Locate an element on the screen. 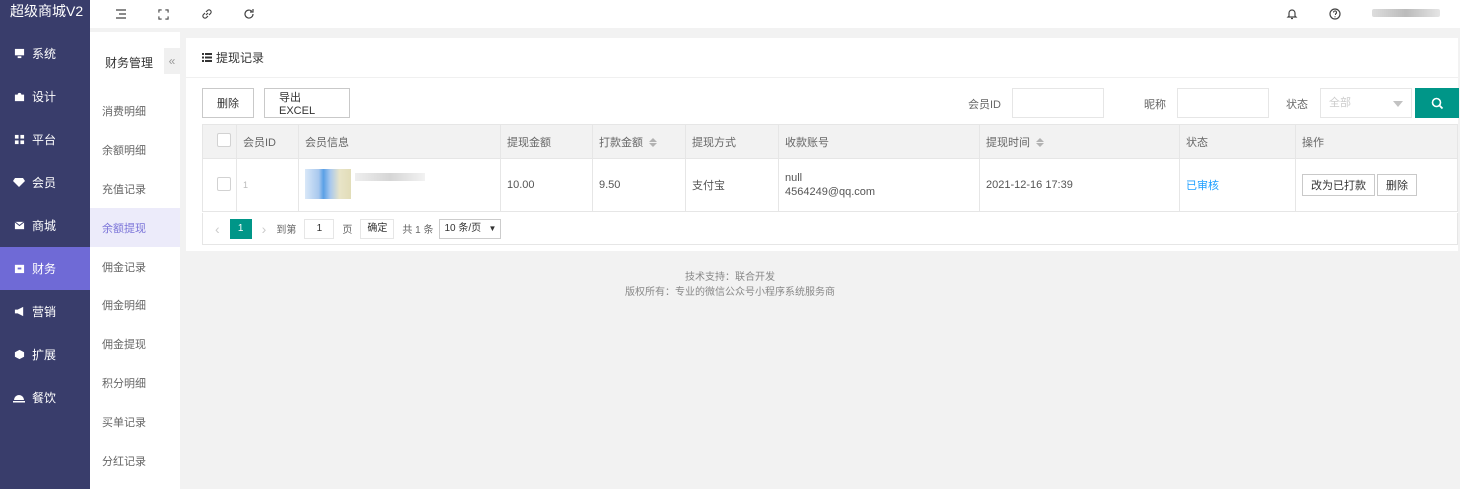 The width and height of the screenshot is (1460, 489). col-withdraw-amount: 提现金额 is located at coordinates (546, 141).